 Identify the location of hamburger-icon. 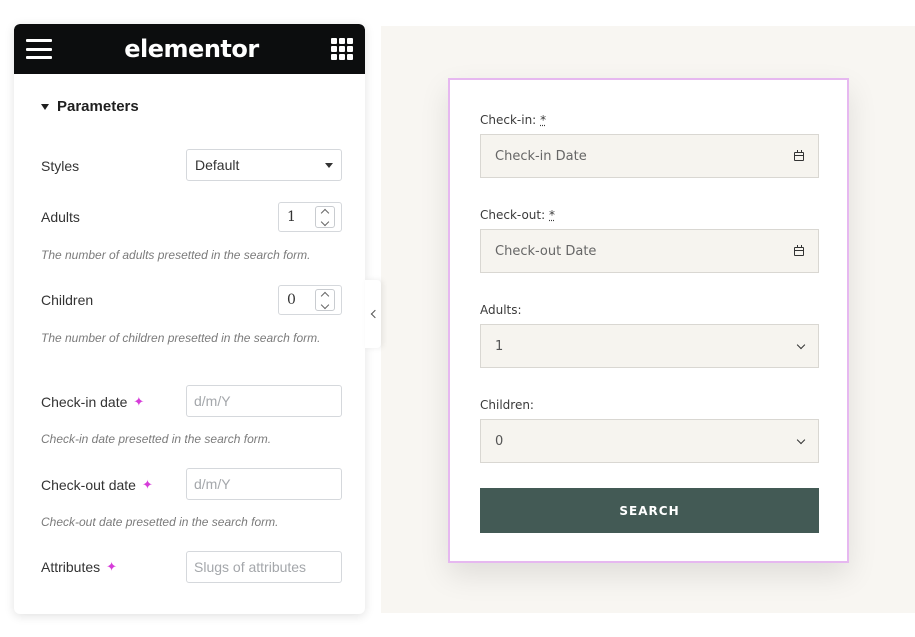
(39, 49).